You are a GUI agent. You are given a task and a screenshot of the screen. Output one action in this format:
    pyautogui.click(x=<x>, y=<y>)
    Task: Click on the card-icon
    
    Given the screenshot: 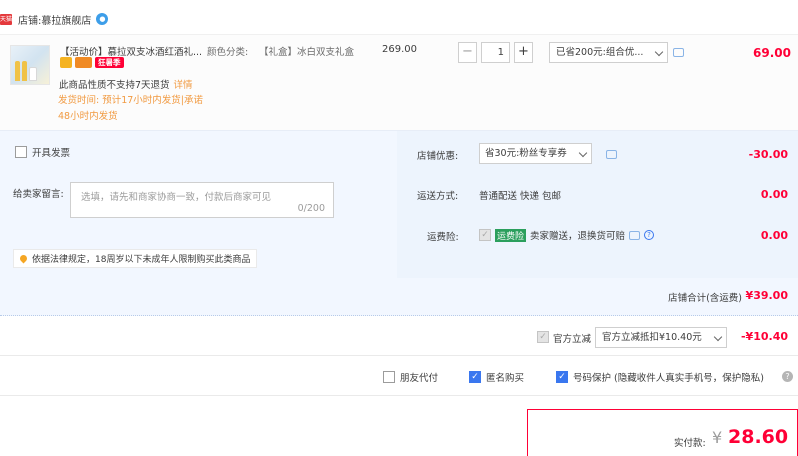 What is the action you would take?
    pyautogui.click(x=83, y=62)
    